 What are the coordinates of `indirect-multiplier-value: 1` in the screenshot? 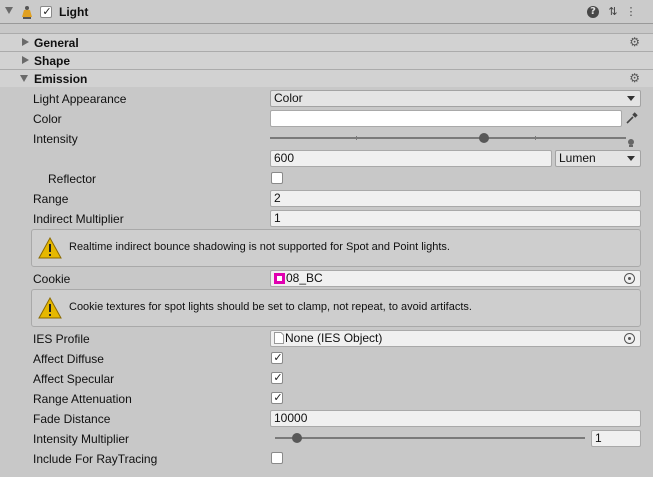 It's located at (277, 218).